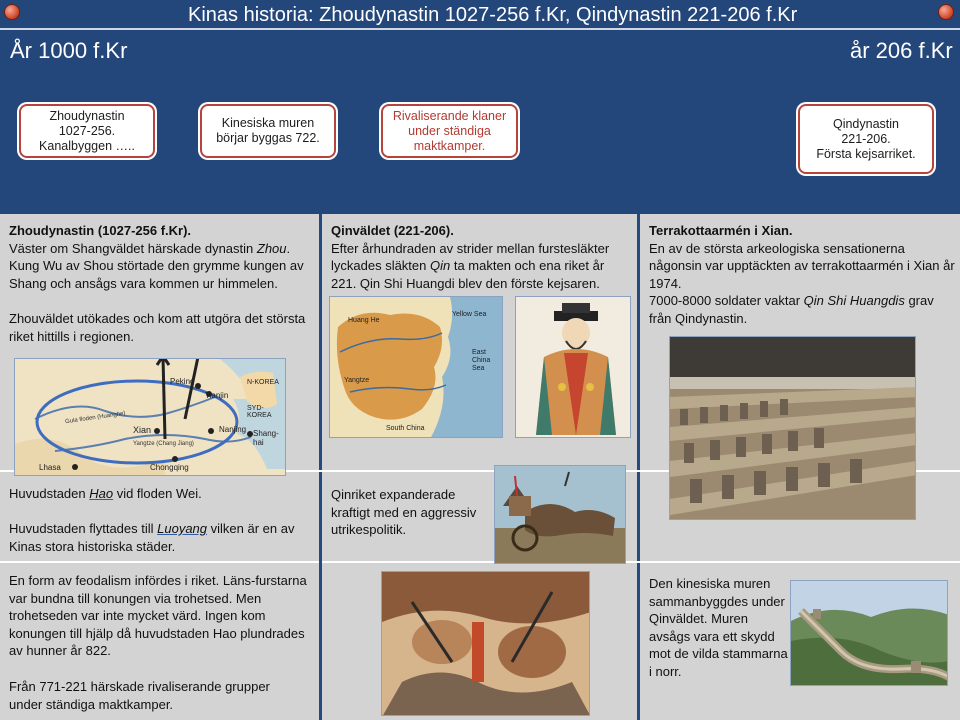 The height and width of the screenshot is (720, 960). Describe the element at coordinates (481, 360) in the screenshot. I see `qin-map-label-east-china-sea: East China Sea` at that location.